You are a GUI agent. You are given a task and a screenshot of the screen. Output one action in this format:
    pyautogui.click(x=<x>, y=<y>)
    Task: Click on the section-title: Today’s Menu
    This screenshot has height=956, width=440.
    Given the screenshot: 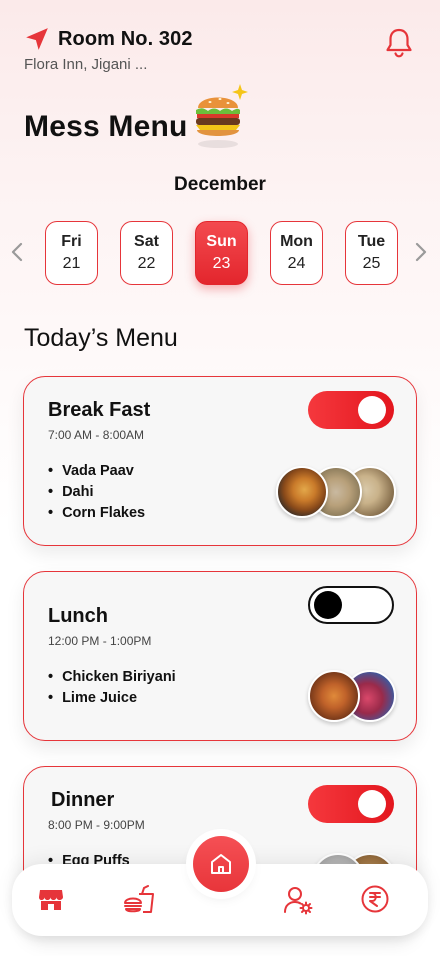 What is the action you would take?
    pyautogui.click(x=101, y=338)
    